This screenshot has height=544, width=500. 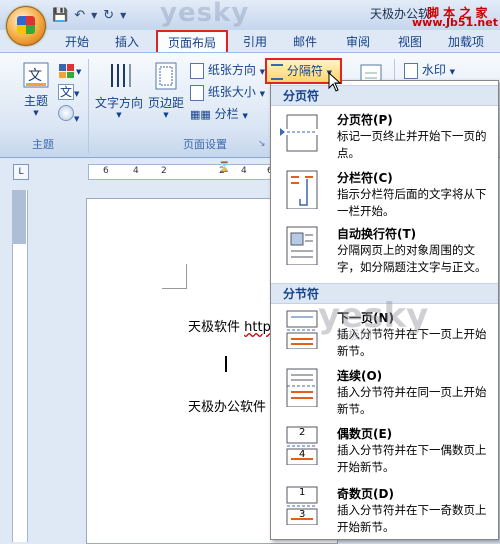 I want to click on yesky-title-watermark: yesky, so click(x=205, y=14).